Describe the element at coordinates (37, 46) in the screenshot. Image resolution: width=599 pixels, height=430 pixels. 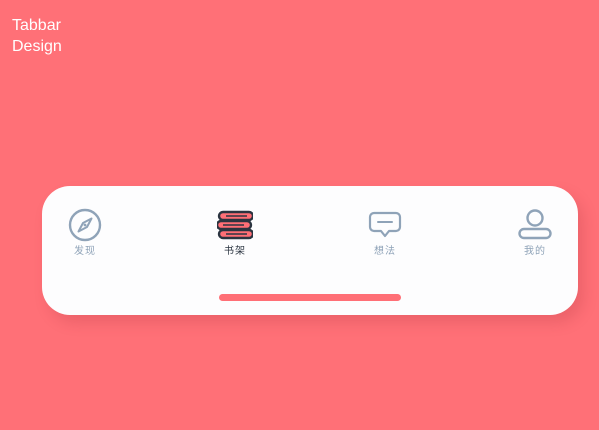
I see `title-line-2: Design` at that location.